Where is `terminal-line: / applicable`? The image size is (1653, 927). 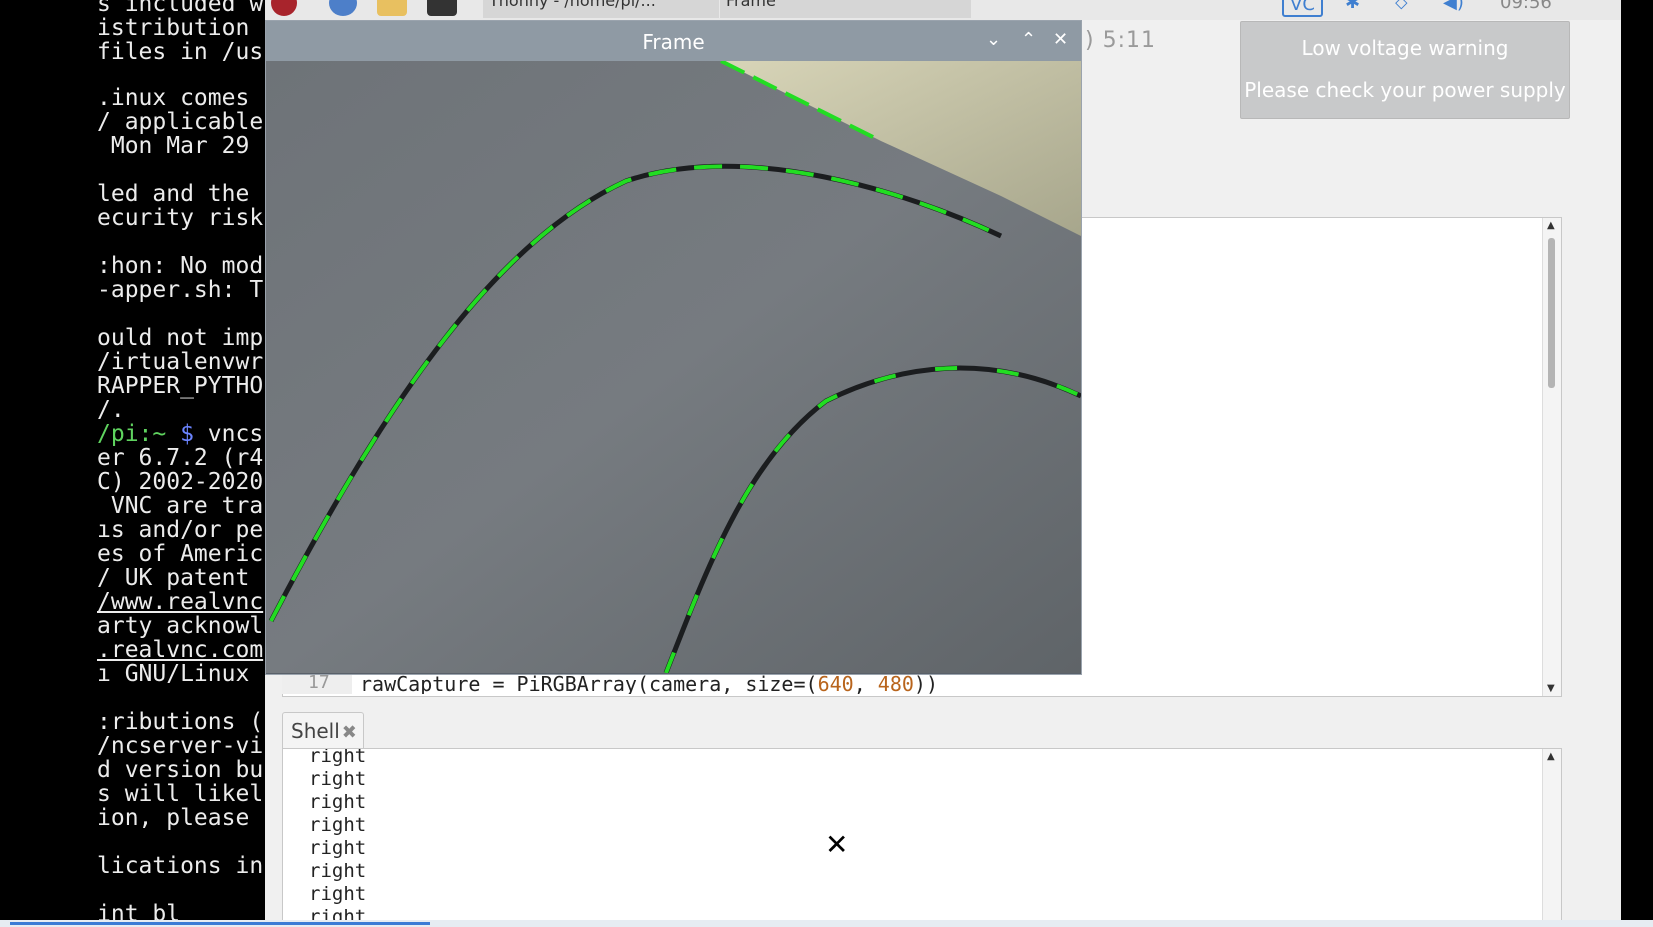
terminal-line: / applicable is located at coordinates (180, 122).